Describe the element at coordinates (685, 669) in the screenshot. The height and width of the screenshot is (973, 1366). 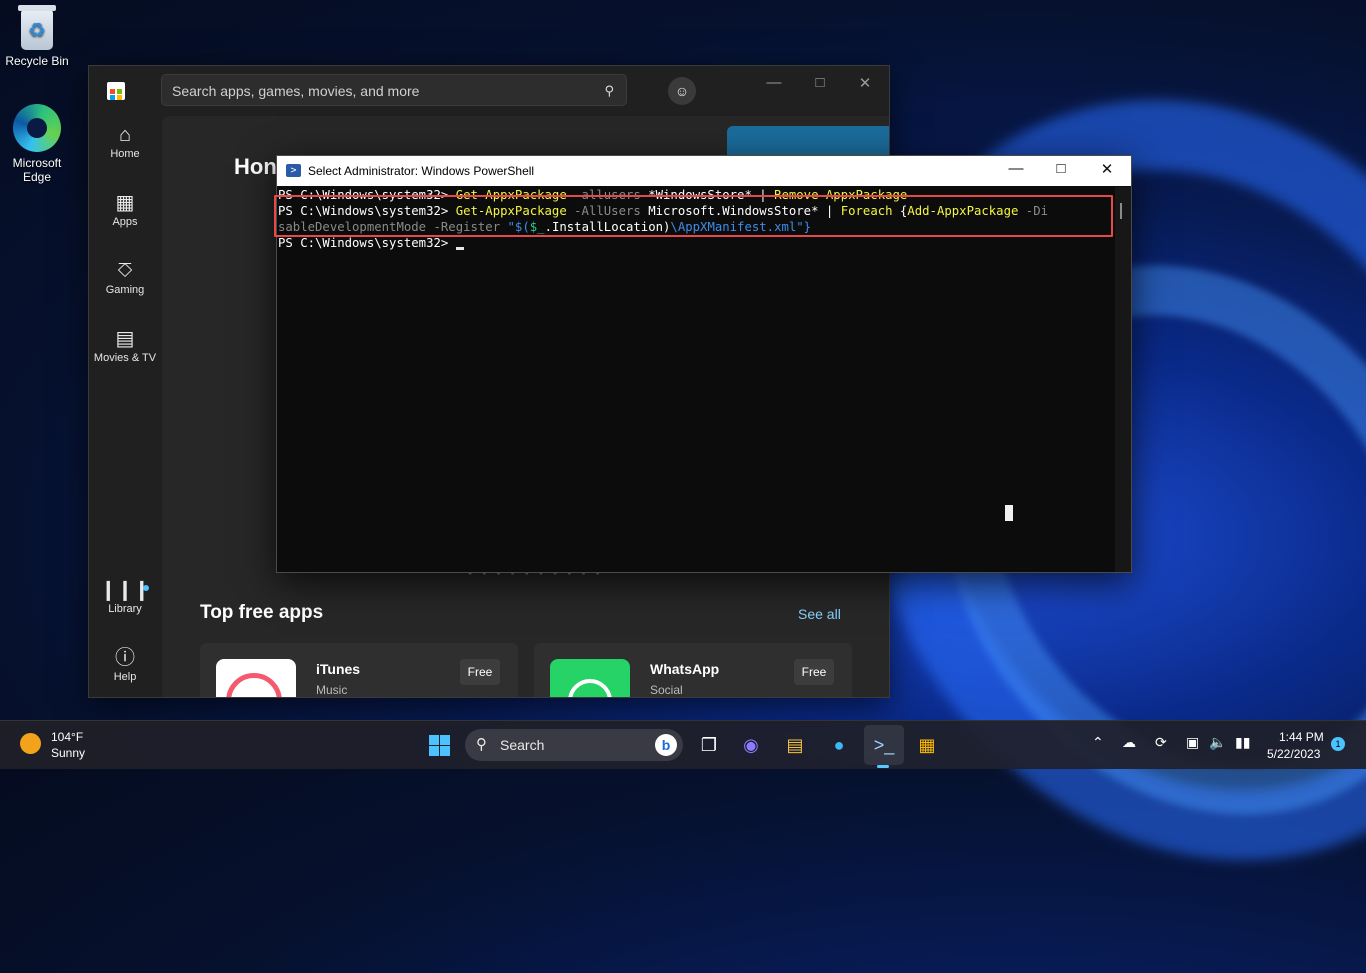
I see `app-name: WhatsApp` at that location.